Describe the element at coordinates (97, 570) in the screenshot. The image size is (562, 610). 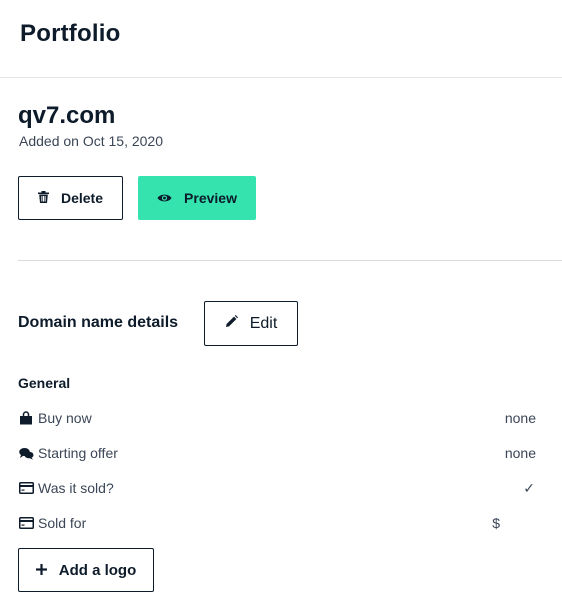
I see `add-logo-label: Add a logo` at that location.